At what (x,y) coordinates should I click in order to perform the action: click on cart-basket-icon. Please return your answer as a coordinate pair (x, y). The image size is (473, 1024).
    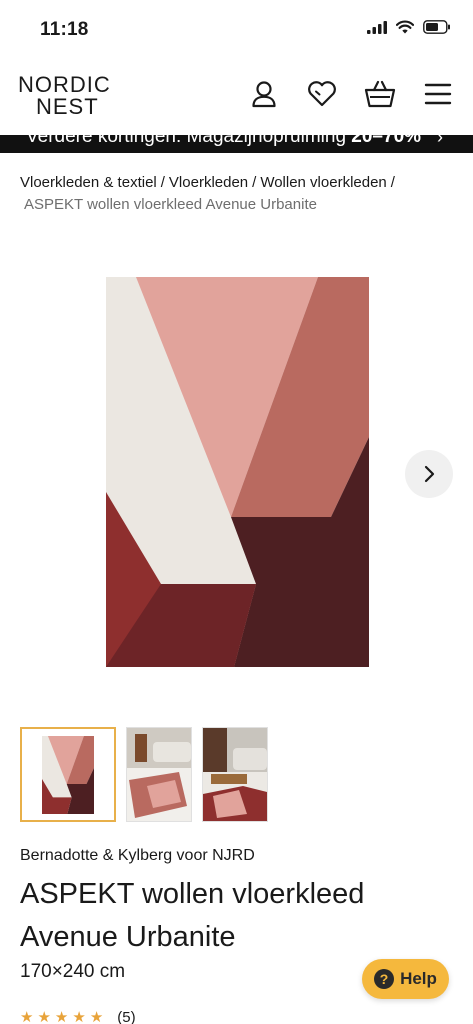
    Looking at the image, I should click on (380, 94).